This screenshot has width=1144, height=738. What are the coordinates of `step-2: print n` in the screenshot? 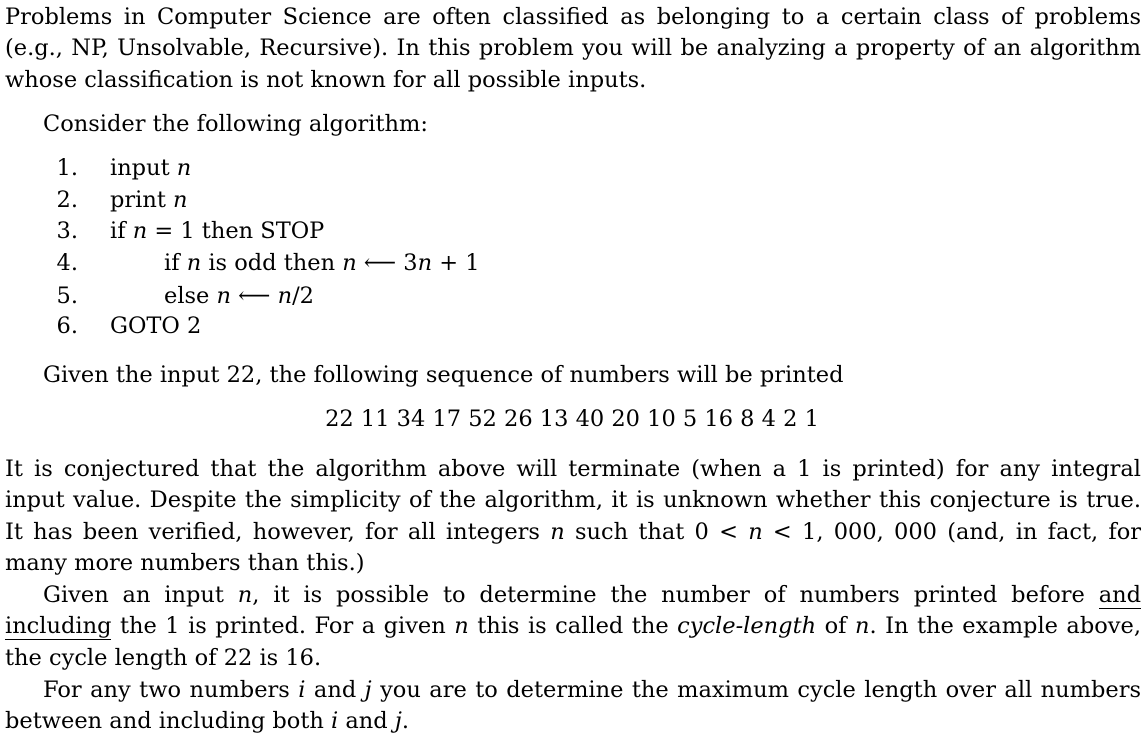 It's located at (149, 200).